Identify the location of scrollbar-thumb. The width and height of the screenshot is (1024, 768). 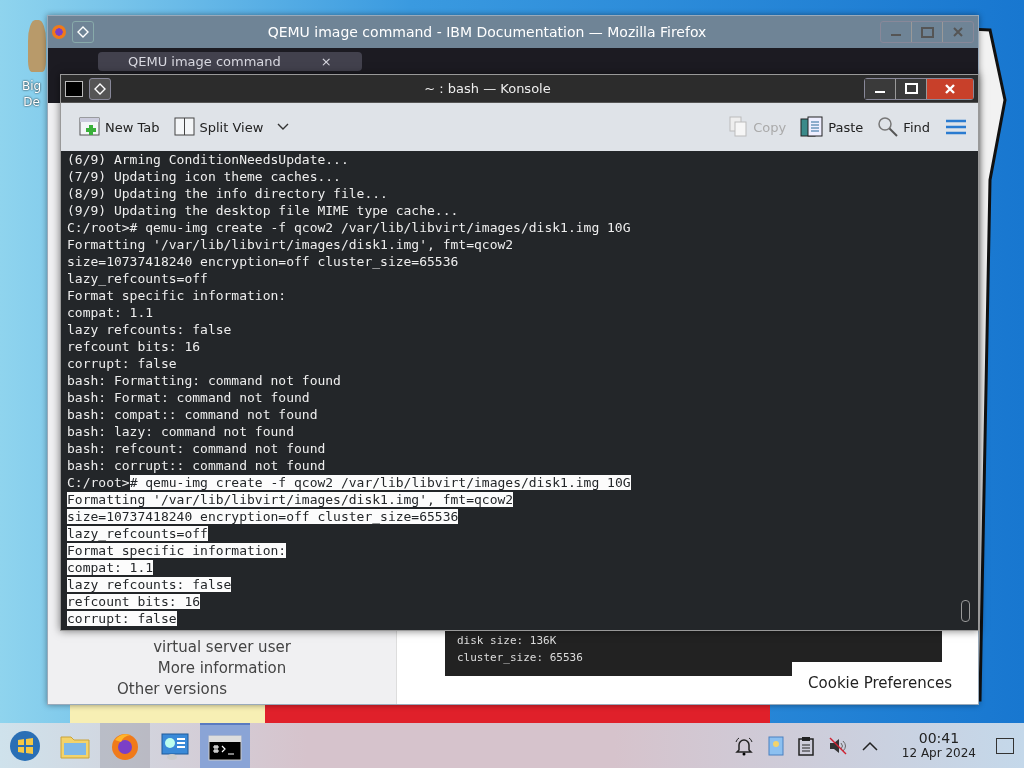
(965, 611).